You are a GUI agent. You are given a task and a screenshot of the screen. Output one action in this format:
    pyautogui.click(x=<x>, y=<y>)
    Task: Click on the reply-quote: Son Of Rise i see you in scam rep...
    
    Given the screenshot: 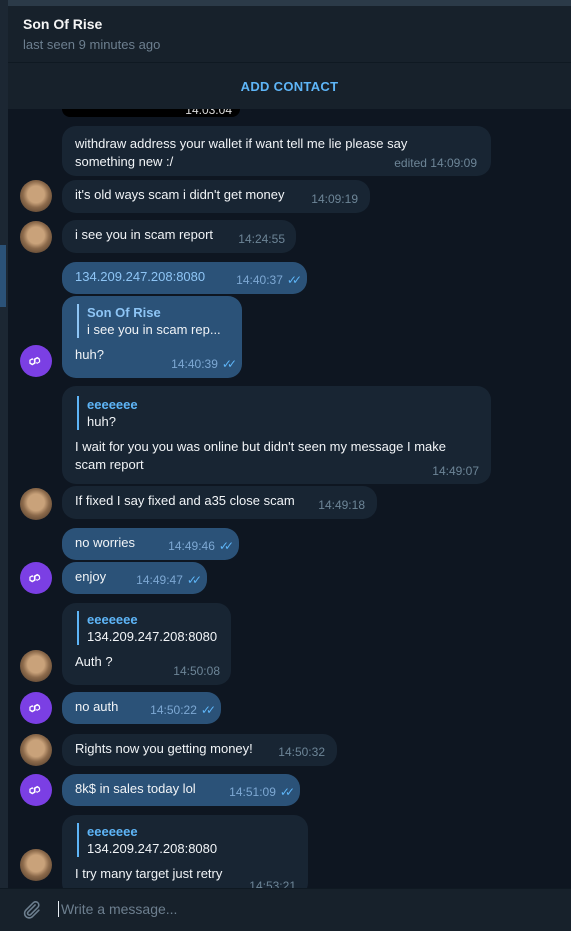 What is the action you would take?
    pyautogui.click(x=153, y=321)
    